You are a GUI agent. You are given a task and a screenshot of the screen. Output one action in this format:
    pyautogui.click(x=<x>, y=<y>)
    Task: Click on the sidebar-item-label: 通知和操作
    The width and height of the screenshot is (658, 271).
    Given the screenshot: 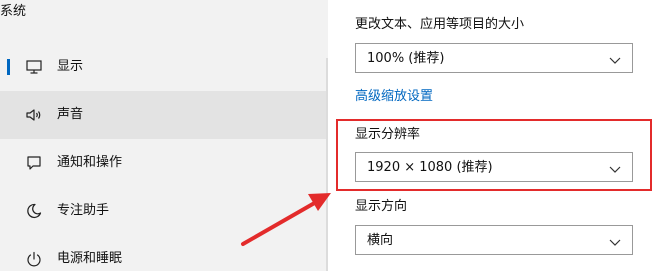 What is the action you would take?
    pyautogui.click(x=90, y=162)
    